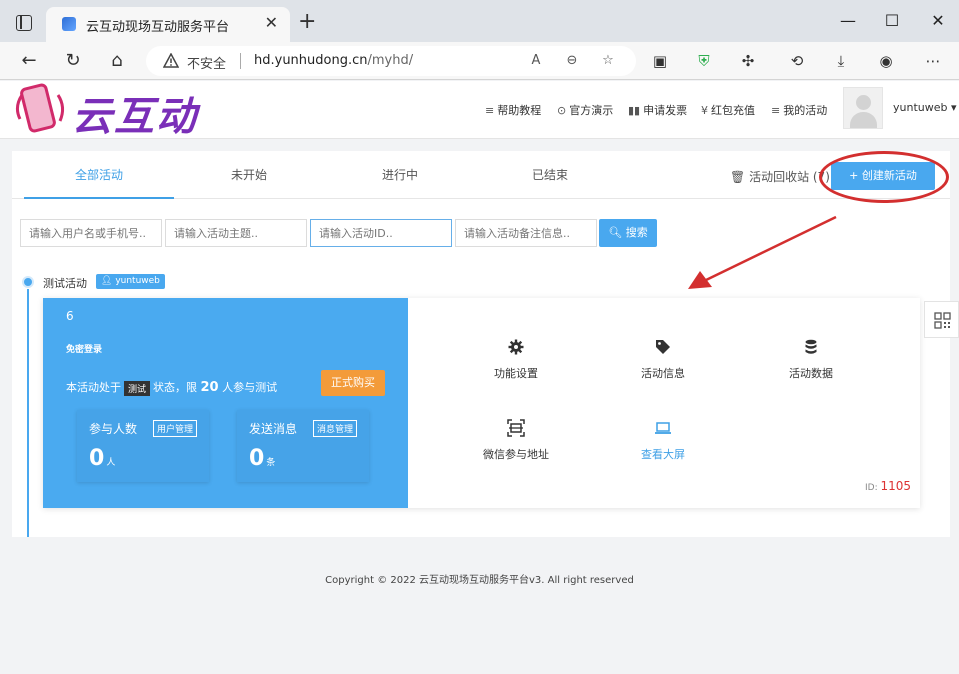 This screenshot has height=674, width=959. Describe the element at coordinates (841, 61) in the screenshot. I see `download-icon: ⤓` at that location.